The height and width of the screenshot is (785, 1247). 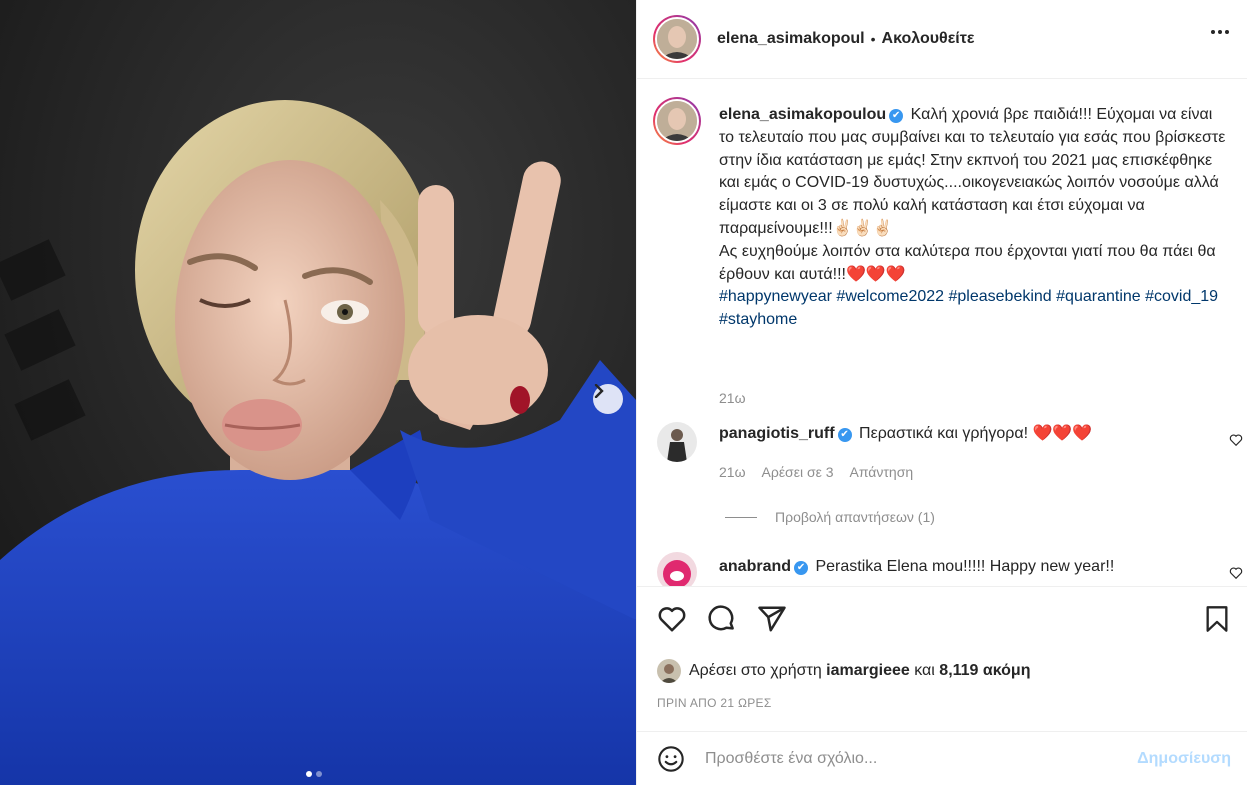 I want to click on liker-avatar, so click(x=669, y=671).